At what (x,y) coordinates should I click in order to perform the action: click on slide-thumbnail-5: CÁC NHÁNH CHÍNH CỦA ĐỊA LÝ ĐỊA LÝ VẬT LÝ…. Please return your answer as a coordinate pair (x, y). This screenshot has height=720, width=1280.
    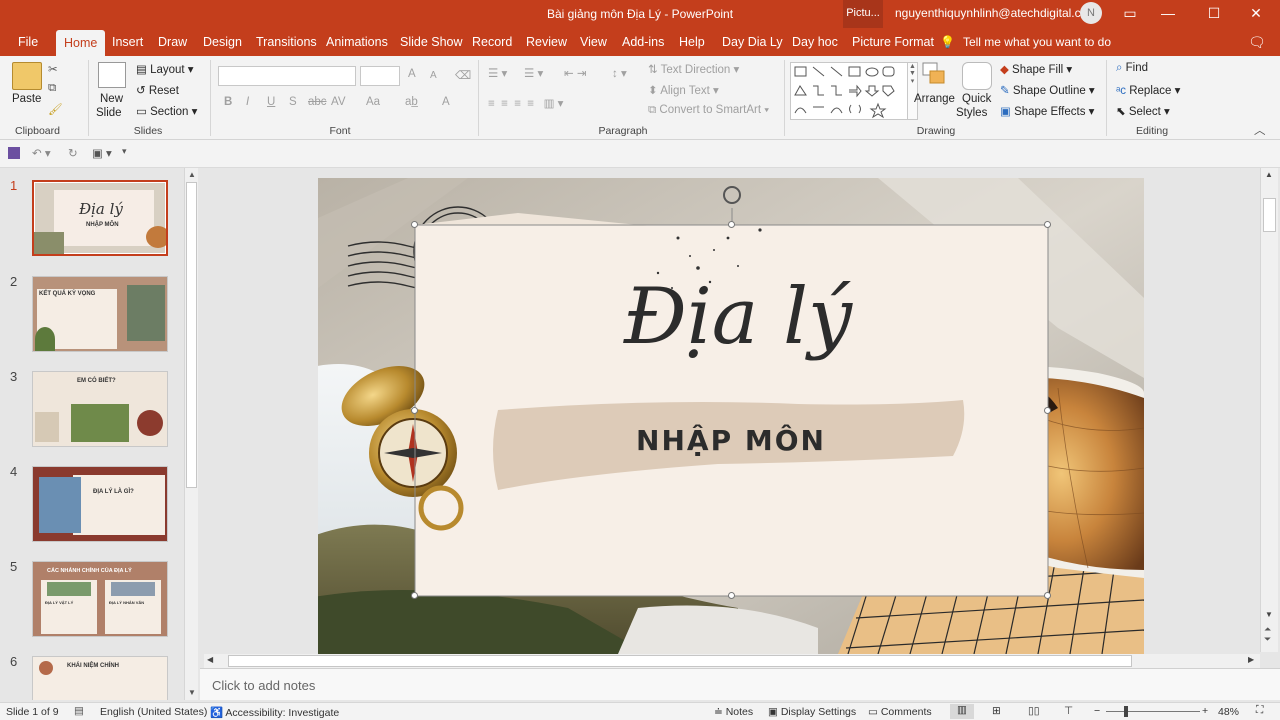
    Looking at the image, I should click on (100, 599).